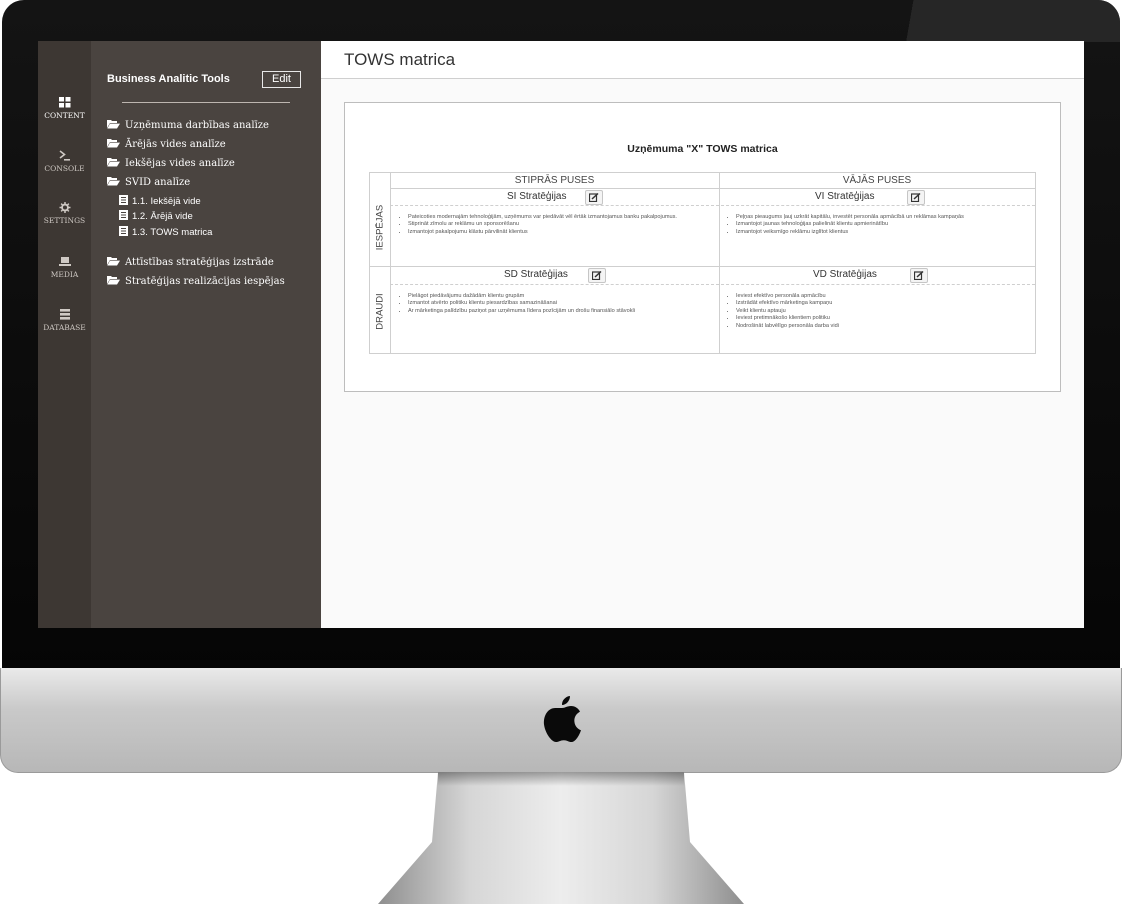 Image resolution: width=1122 pixels, height=904 pixels. What do you see at coordinates (990, 21) in the screenshot?
I see `bezel-shine` at bounding box center [990, 21].